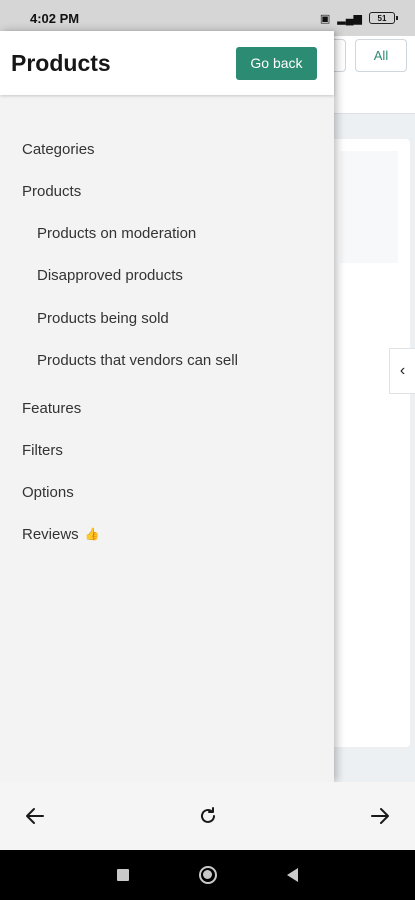 The height and width of the screenshot is (900, 415). I want to click on battery-icon: 51, so click(383, 18).